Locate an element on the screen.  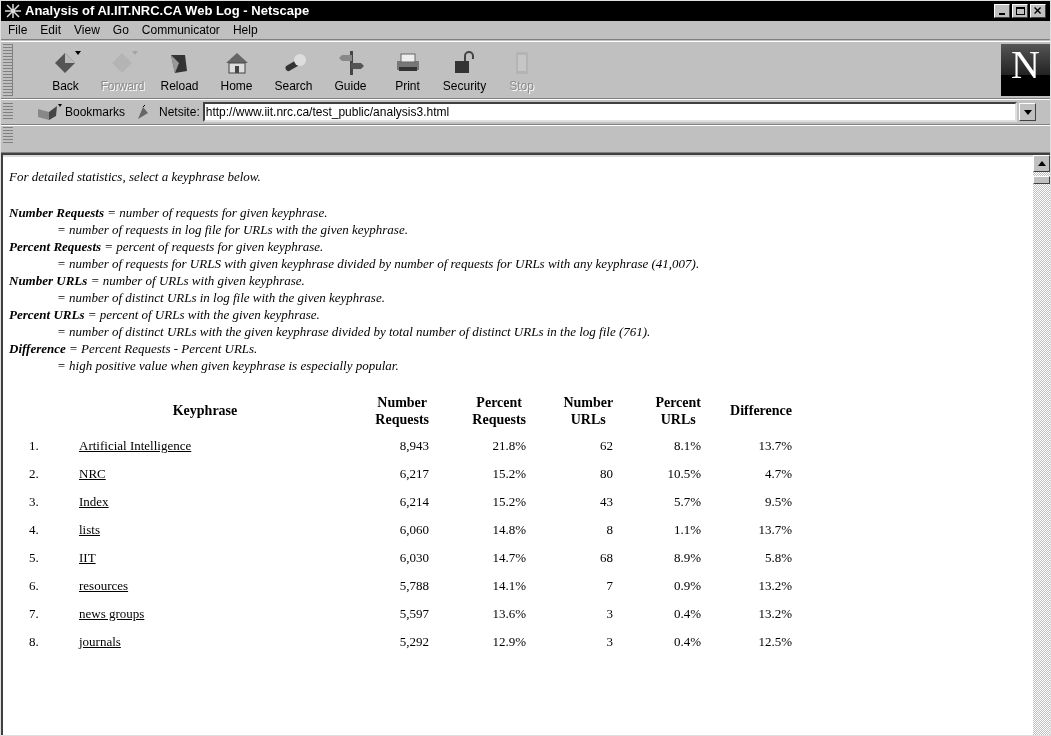
table-cell: 0.9% is located at coordinates (687, 585).